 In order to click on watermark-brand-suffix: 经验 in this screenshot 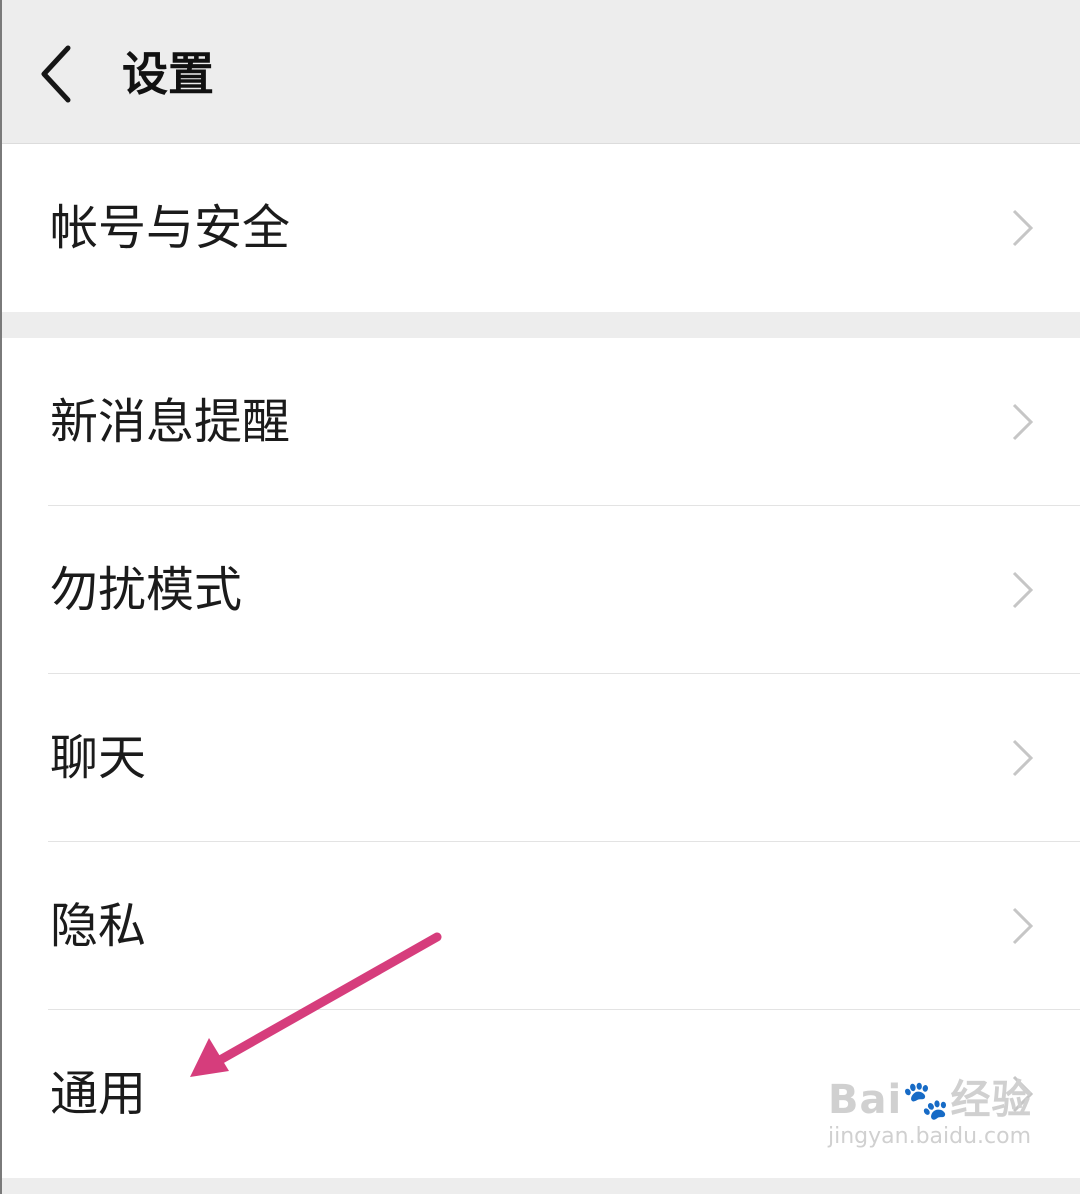, I will do `click(991, 1100)`.